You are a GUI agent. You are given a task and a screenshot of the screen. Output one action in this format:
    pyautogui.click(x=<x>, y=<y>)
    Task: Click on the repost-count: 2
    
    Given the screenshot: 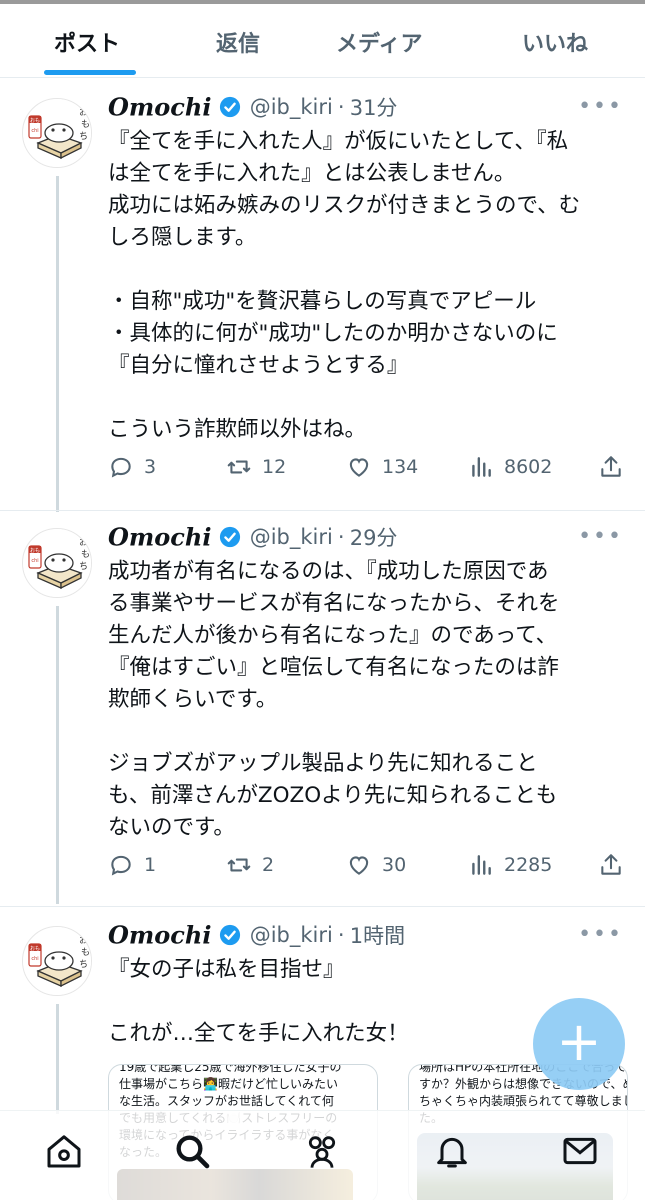 What is the action you would take?
    pyautogui.click(x=268, y=865)
    